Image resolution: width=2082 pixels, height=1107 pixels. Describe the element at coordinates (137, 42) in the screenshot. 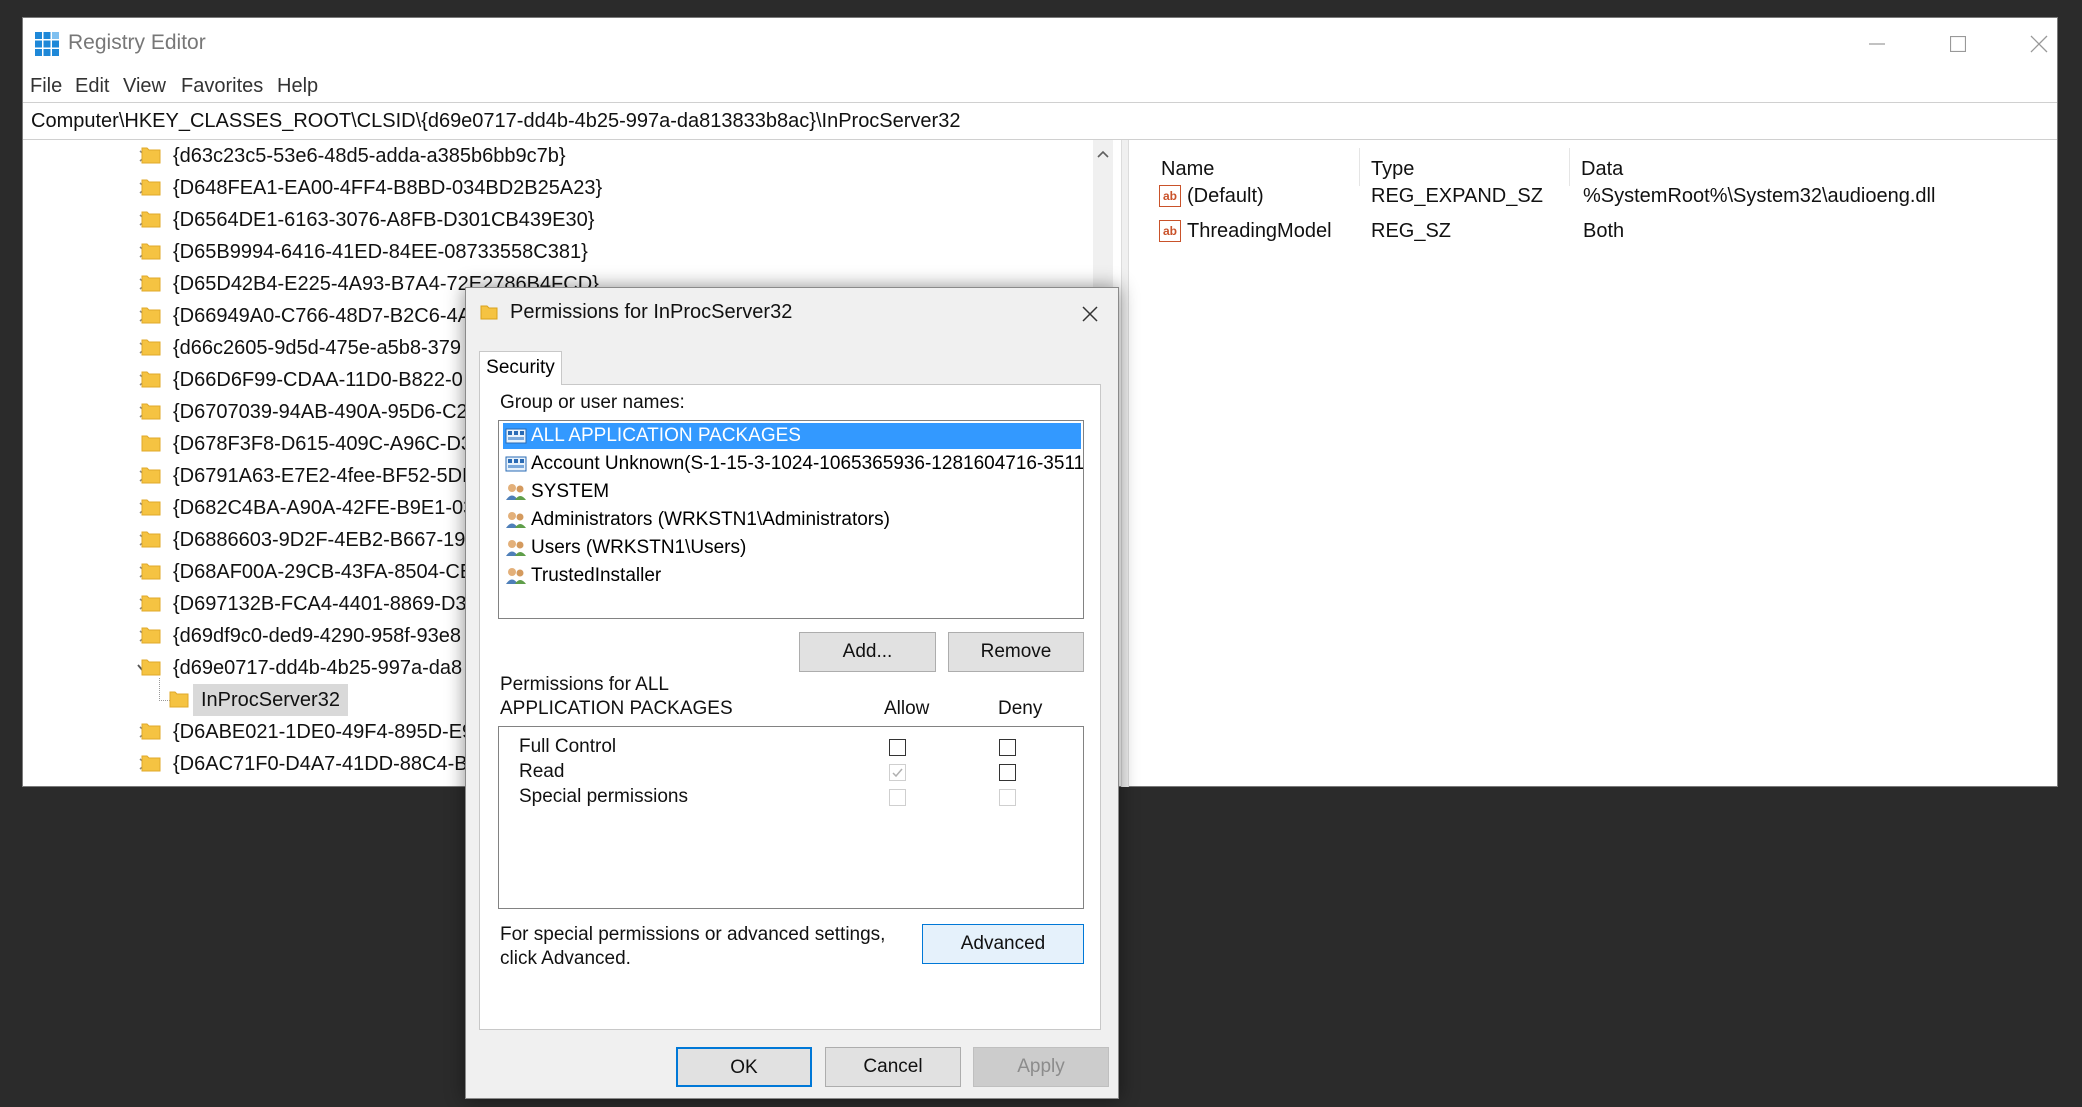

I see `window-title: Registry Editor` at that location.